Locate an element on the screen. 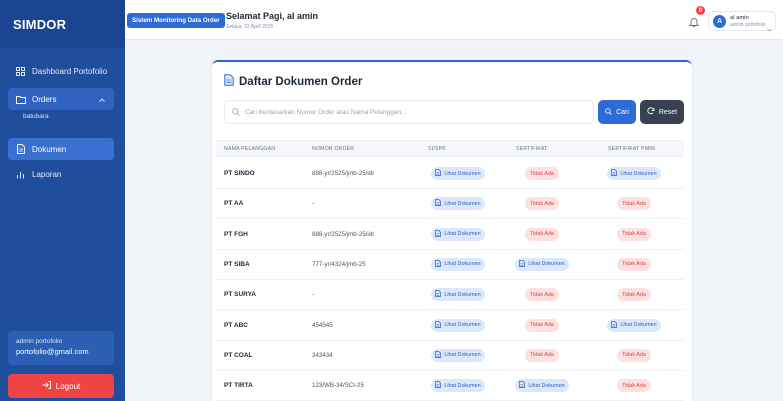 The width and height of the screenshot is (783, 401). search-box is located at coordinates (409, 112).